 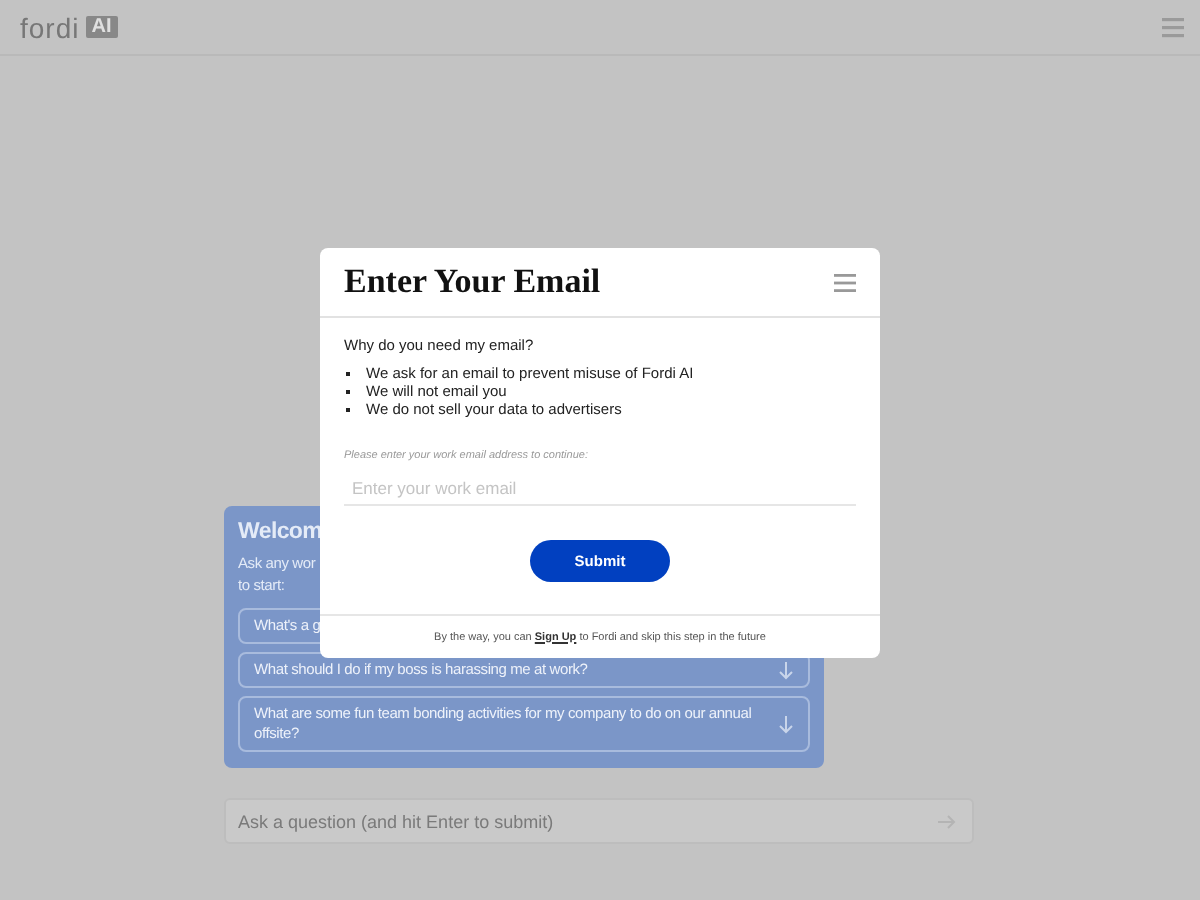 I want to click on dialog-title: Enter Your Email, so click(x=472, y=282).